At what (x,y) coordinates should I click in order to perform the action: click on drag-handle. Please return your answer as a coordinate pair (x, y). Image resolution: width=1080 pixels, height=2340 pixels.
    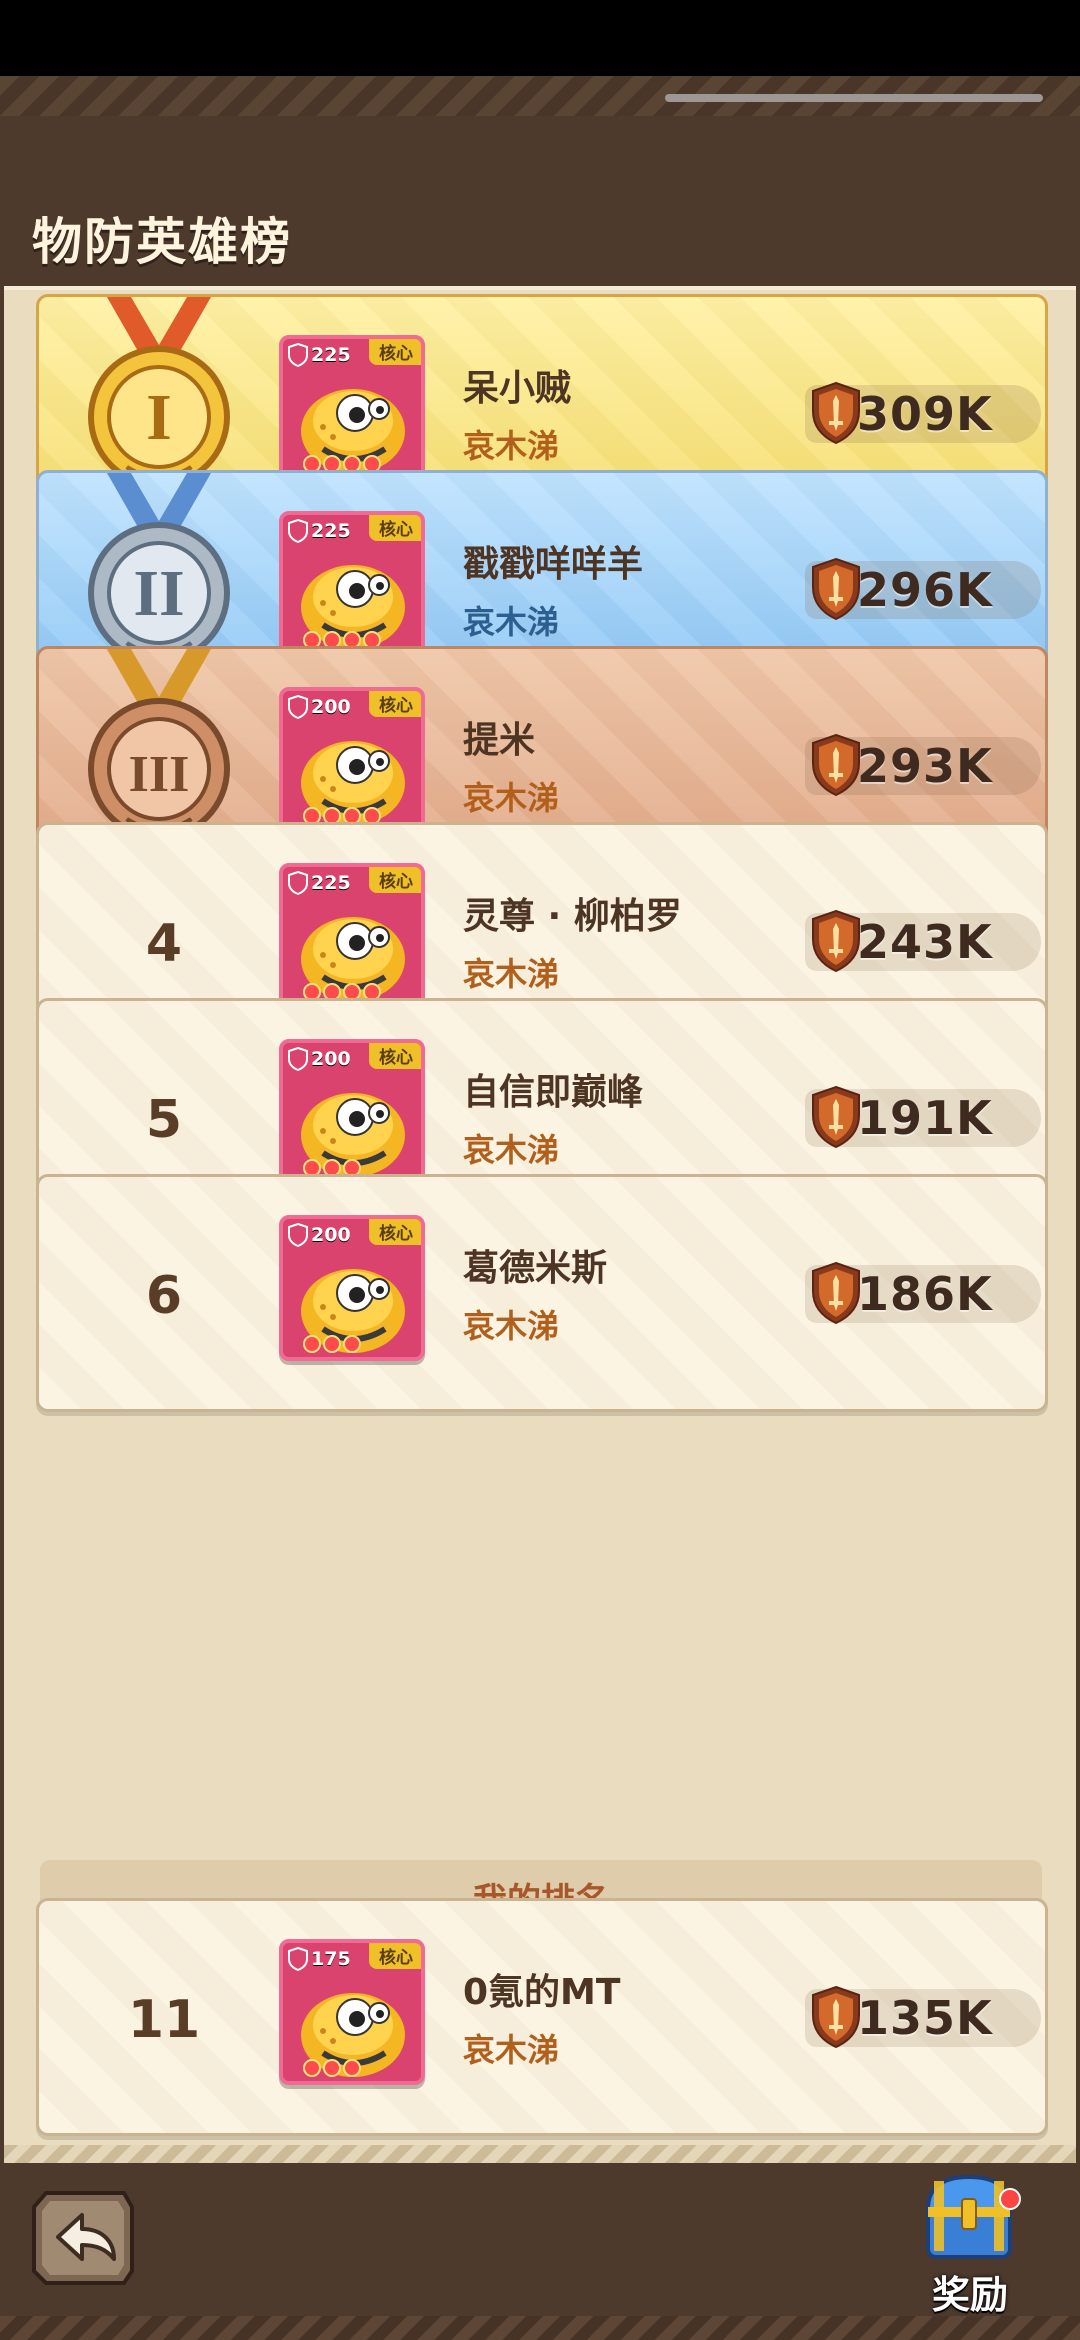
    Looking at the image, I should click on (854, 98).